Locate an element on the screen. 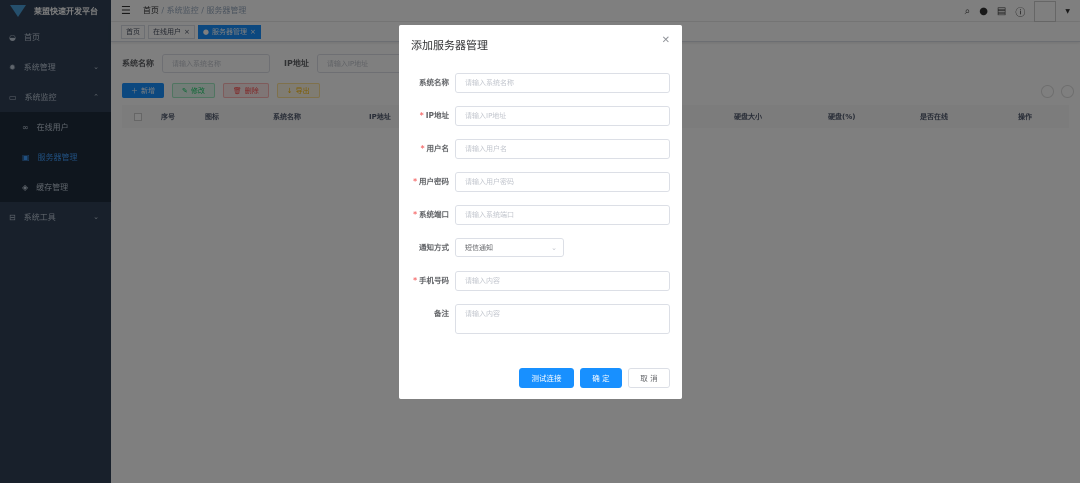 This screenshot has width=1080, height=483. port-input: 请输入系统端口 is located at coordinates (562, 215).